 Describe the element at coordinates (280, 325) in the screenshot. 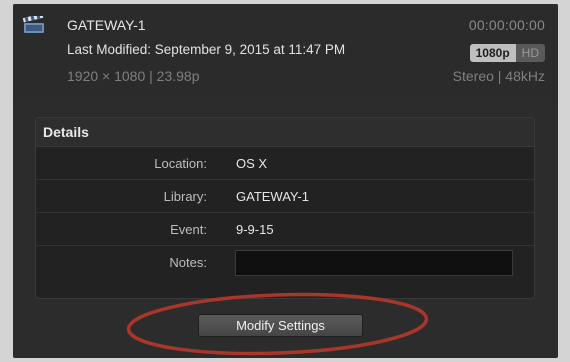

I see `modify-settings-button: Modify Settings` at that location.